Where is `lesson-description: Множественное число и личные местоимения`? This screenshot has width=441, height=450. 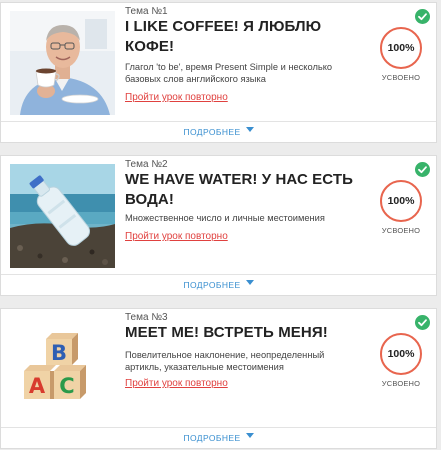 lesson-description: Множественное число и личные местоимения is located at coordinates (225, 218).